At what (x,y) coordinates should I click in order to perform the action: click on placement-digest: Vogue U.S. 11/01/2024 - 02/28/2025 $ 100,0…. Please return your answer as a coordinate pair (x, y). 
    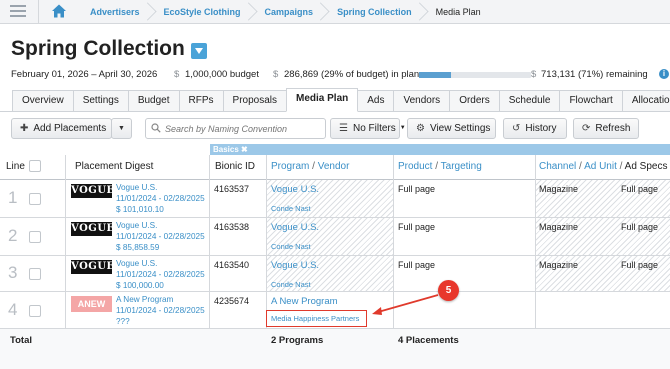
    Looking at the image, I should click on (160, 274).